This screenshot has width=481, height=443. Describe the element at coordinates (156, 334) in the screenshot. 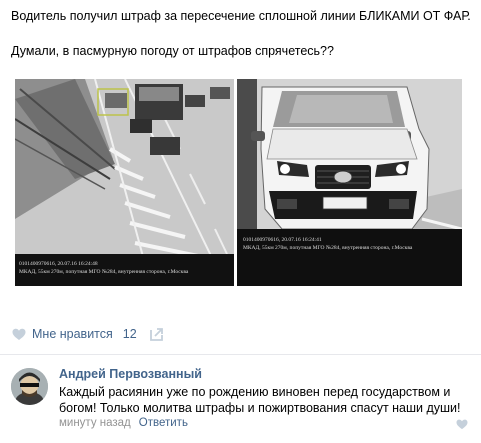

I see `share-icon` at that location.